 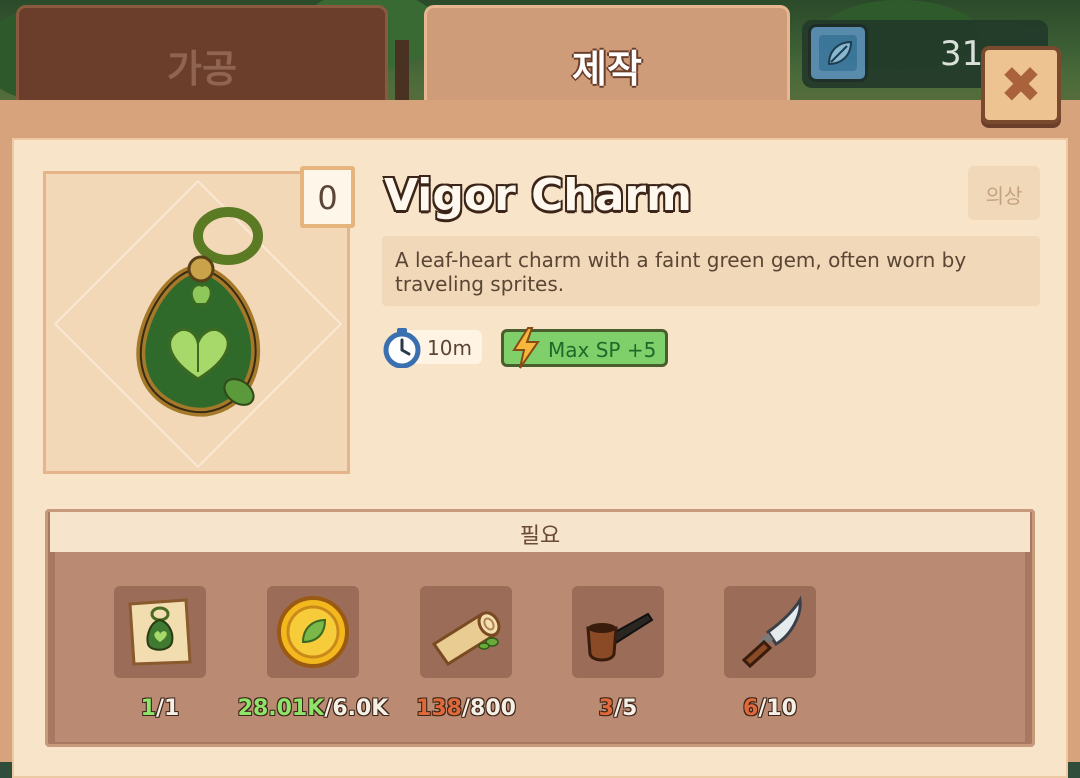 What do you see at coordinates (618, 708) in the screenshot?
I see `requirement-qty-pipe: 3/5` at bounding box center [618, 708].